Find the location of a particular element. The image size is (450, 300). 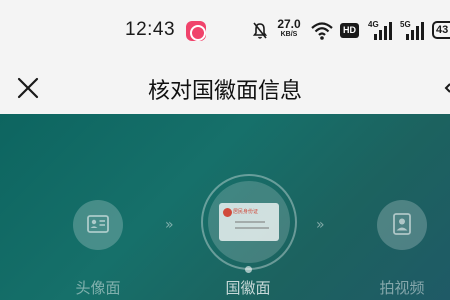

national-emblem-icon is located at coordinates (227, 212).